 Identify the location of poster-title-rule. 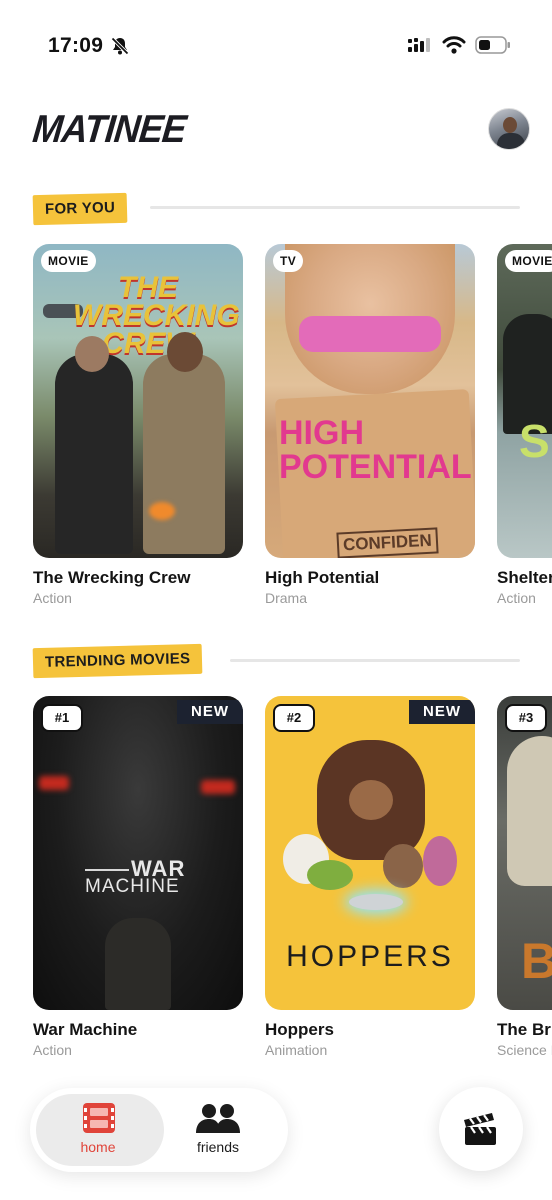
(107, 870).